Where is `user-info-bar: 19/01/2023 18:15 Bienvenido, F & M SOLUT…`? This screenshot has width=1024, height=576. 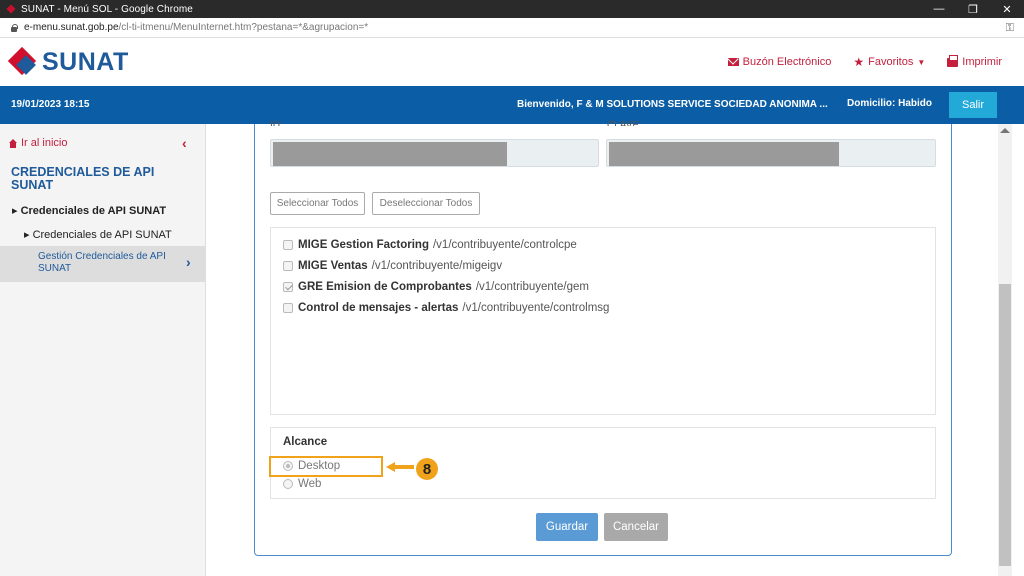 user-info-bar: 19/01/2023 18:15 Bienvenido, F & M SOLUT… is located at coordinates (512, 105).